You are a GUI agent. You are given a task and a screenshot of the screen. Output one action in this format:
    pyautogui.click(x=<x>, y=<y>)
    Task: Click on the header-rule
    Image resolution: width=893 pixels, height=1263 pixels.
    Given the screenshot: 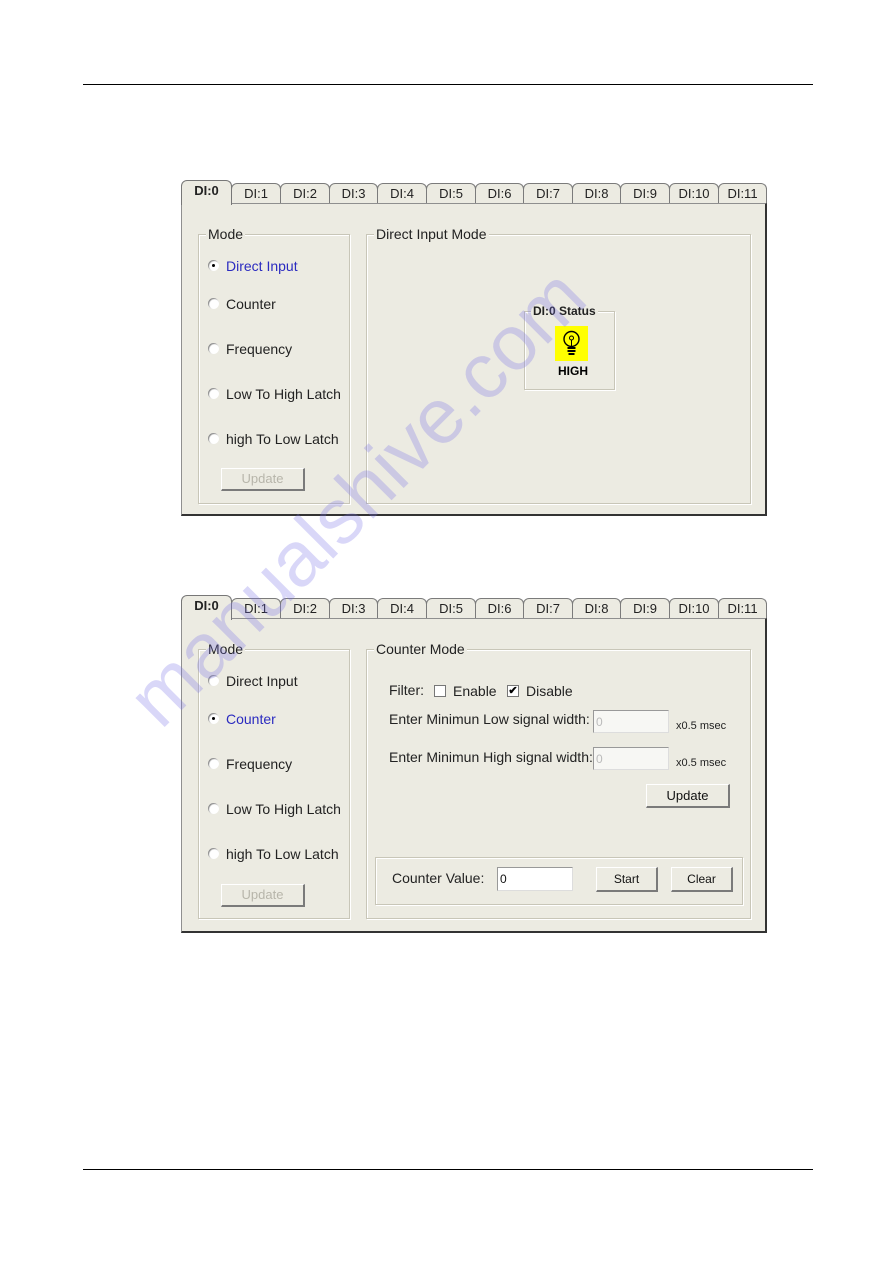 What is the action you would take?
    pyautogui.click(x=448, y=84)
    